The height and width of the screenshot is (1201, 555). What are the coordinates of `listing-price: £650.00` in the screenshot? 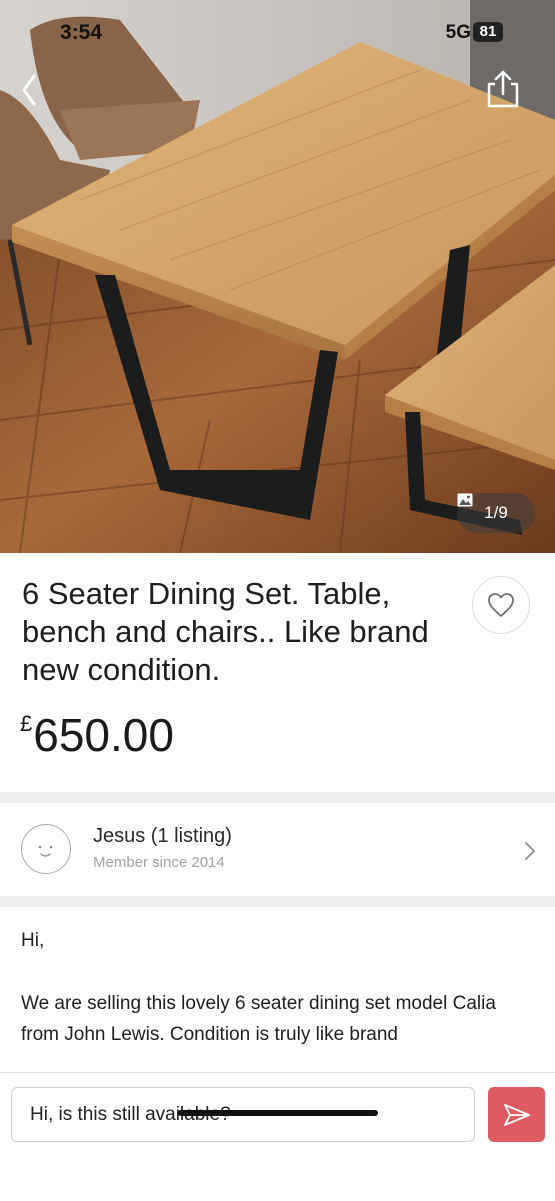 It's located at (97, 735).